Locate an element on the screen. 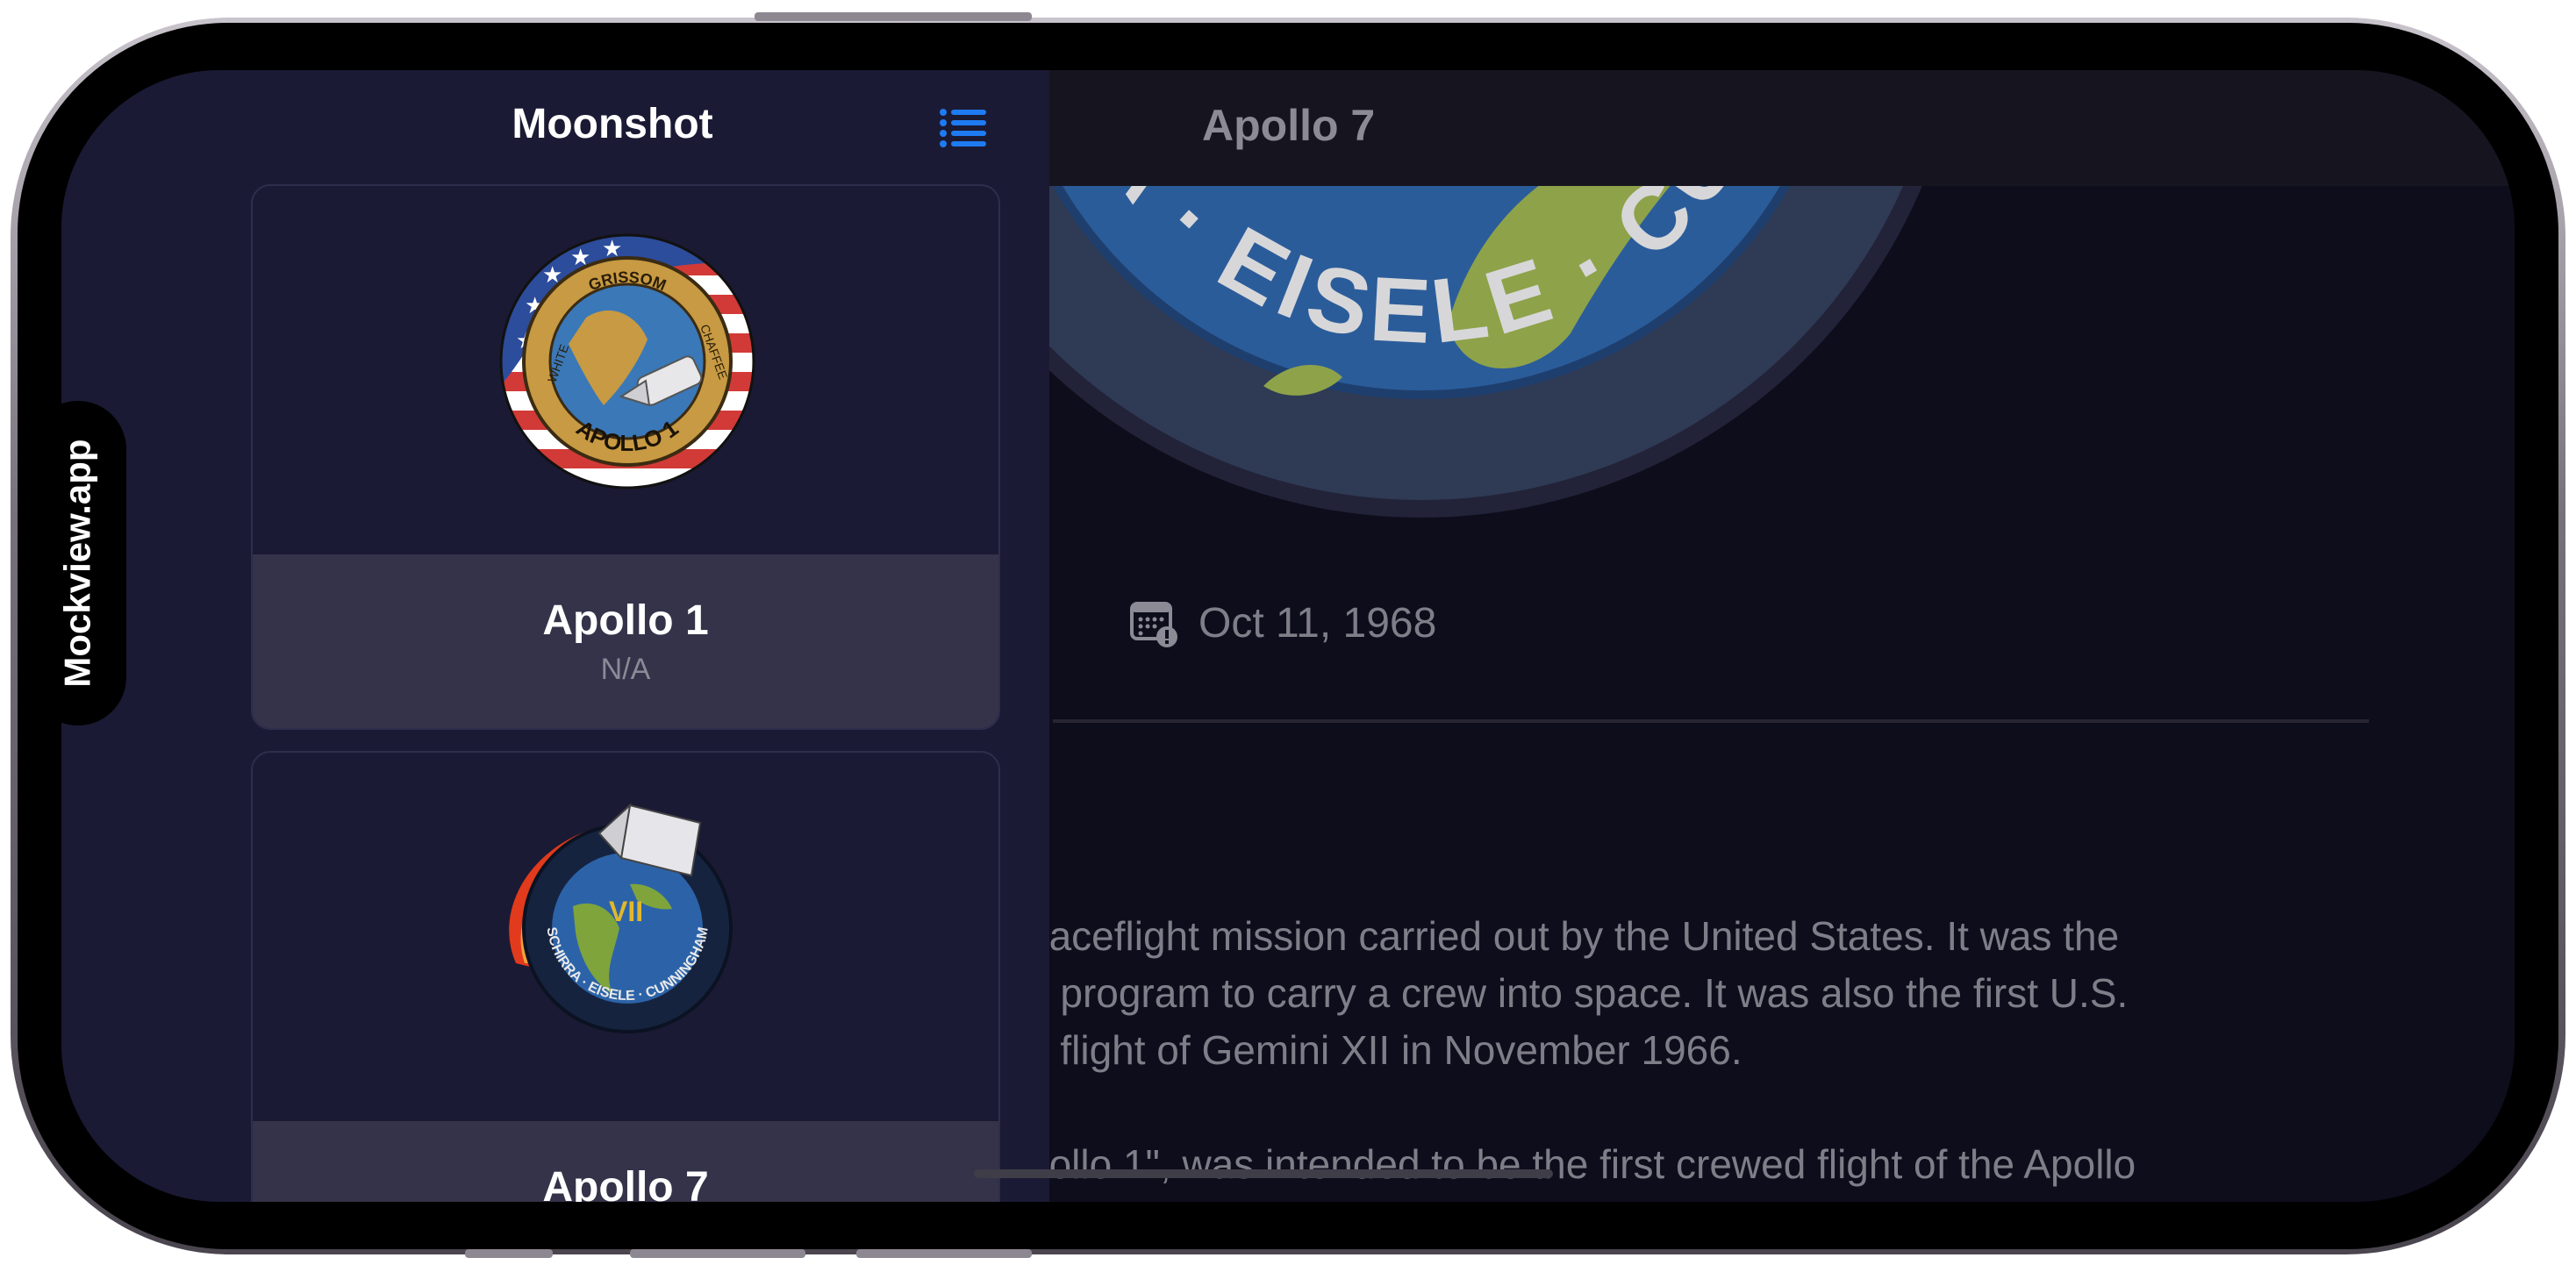 The width and height of the screenshot is (2576, 1272). description-line: e flight of Gemini XII in November 1966. is located at coordinates (1384, 1050).